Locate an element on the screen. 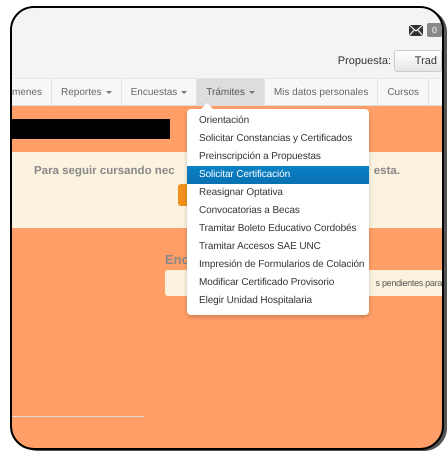 The image size is (447, 453). alert-text: Para seguir cursando nec is located at coordinates (104, 171).